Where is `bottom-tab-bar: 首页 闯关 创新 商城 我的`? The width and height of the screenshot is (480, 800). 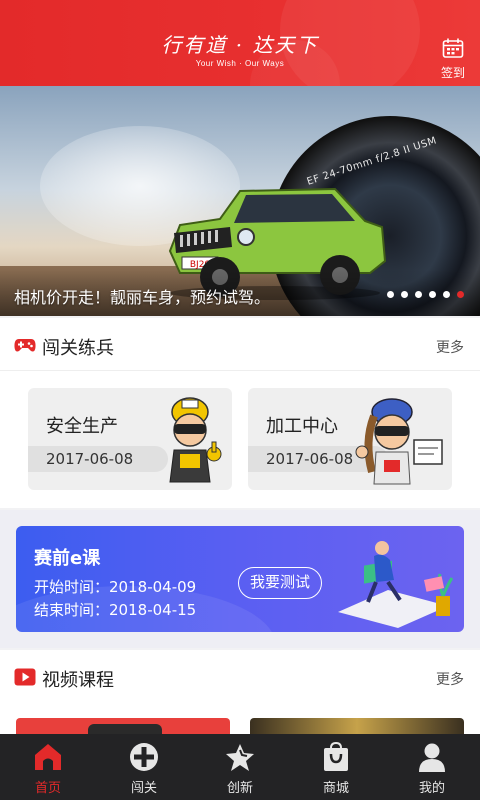
bottom-tab-bar: 首页 闯关 创新 商城 我的 is located at coordinates (240, 767).